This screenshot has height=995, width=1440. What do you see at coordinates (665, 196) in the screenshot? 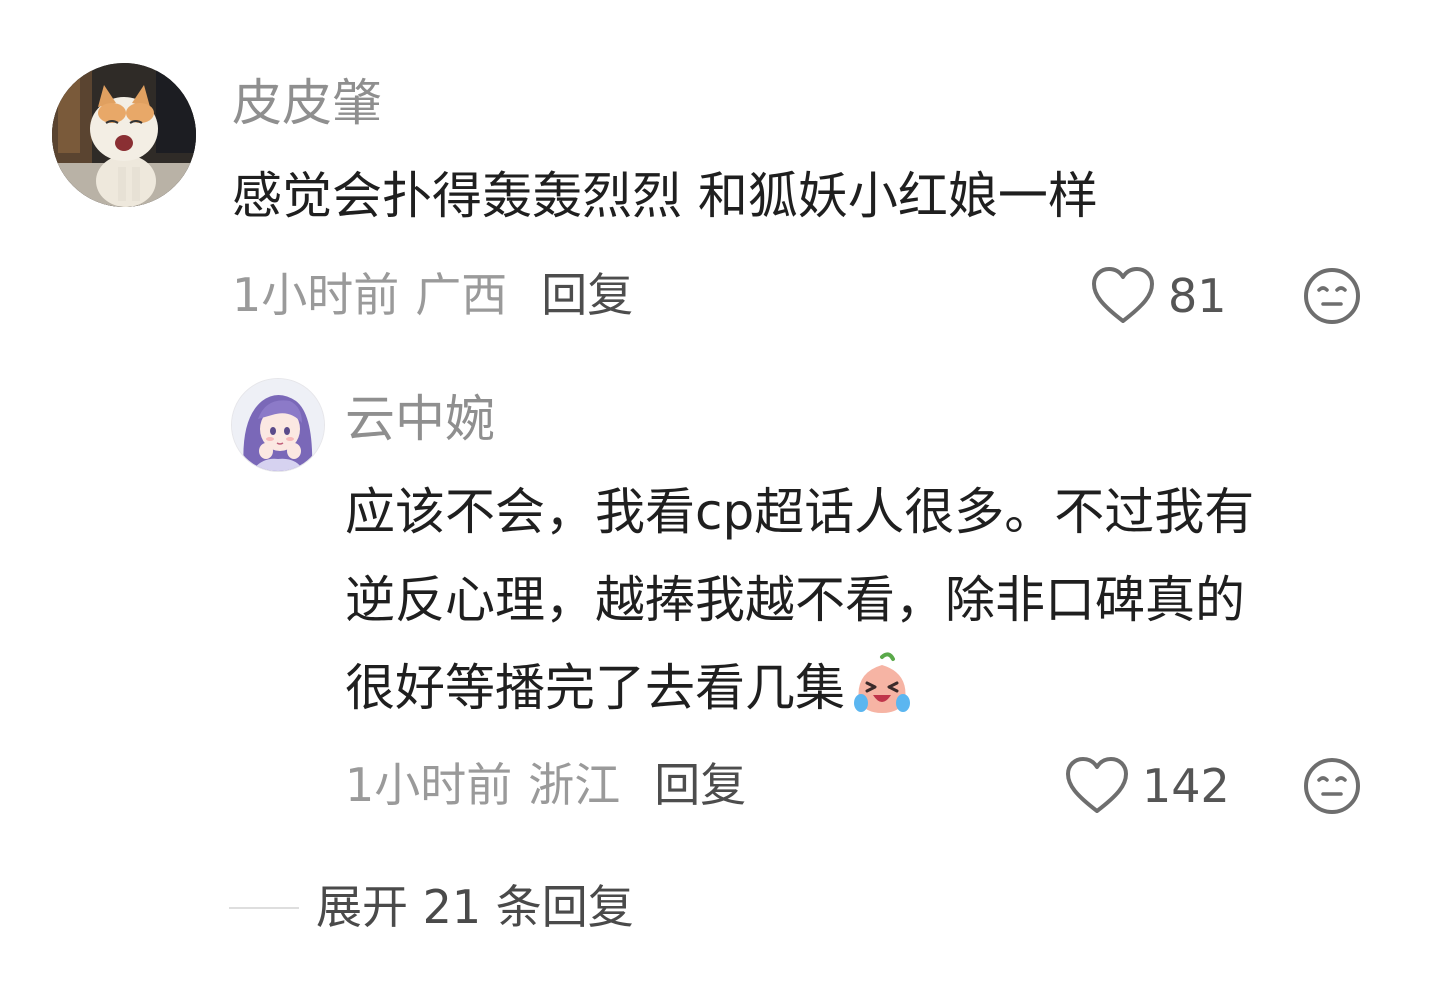
I see `comment-text: 感觉会扑得轰轰烈烈 和狐妖小红娘一样` at bounding box center [665, 196].